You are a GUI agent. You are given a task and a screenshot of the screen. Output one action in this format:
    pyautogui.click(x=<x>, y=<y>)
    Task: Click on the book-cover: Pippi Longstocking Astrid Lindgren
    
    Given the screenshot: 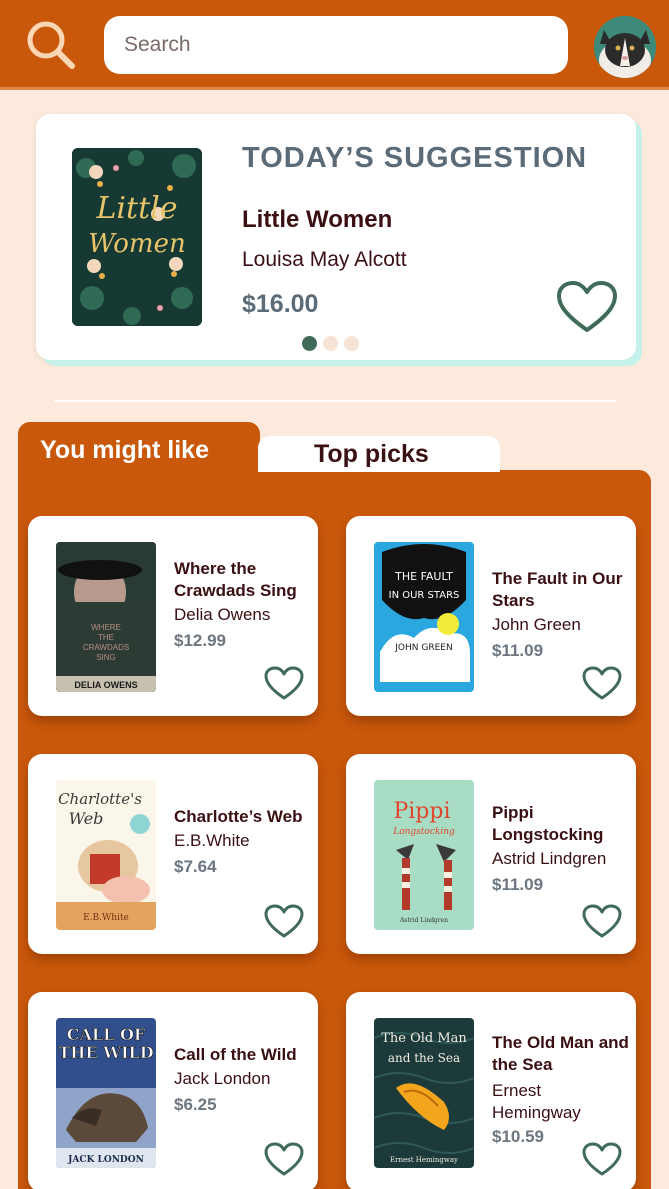 What is the action you would take?
    pyautogui.click(x=424, y=855)
    